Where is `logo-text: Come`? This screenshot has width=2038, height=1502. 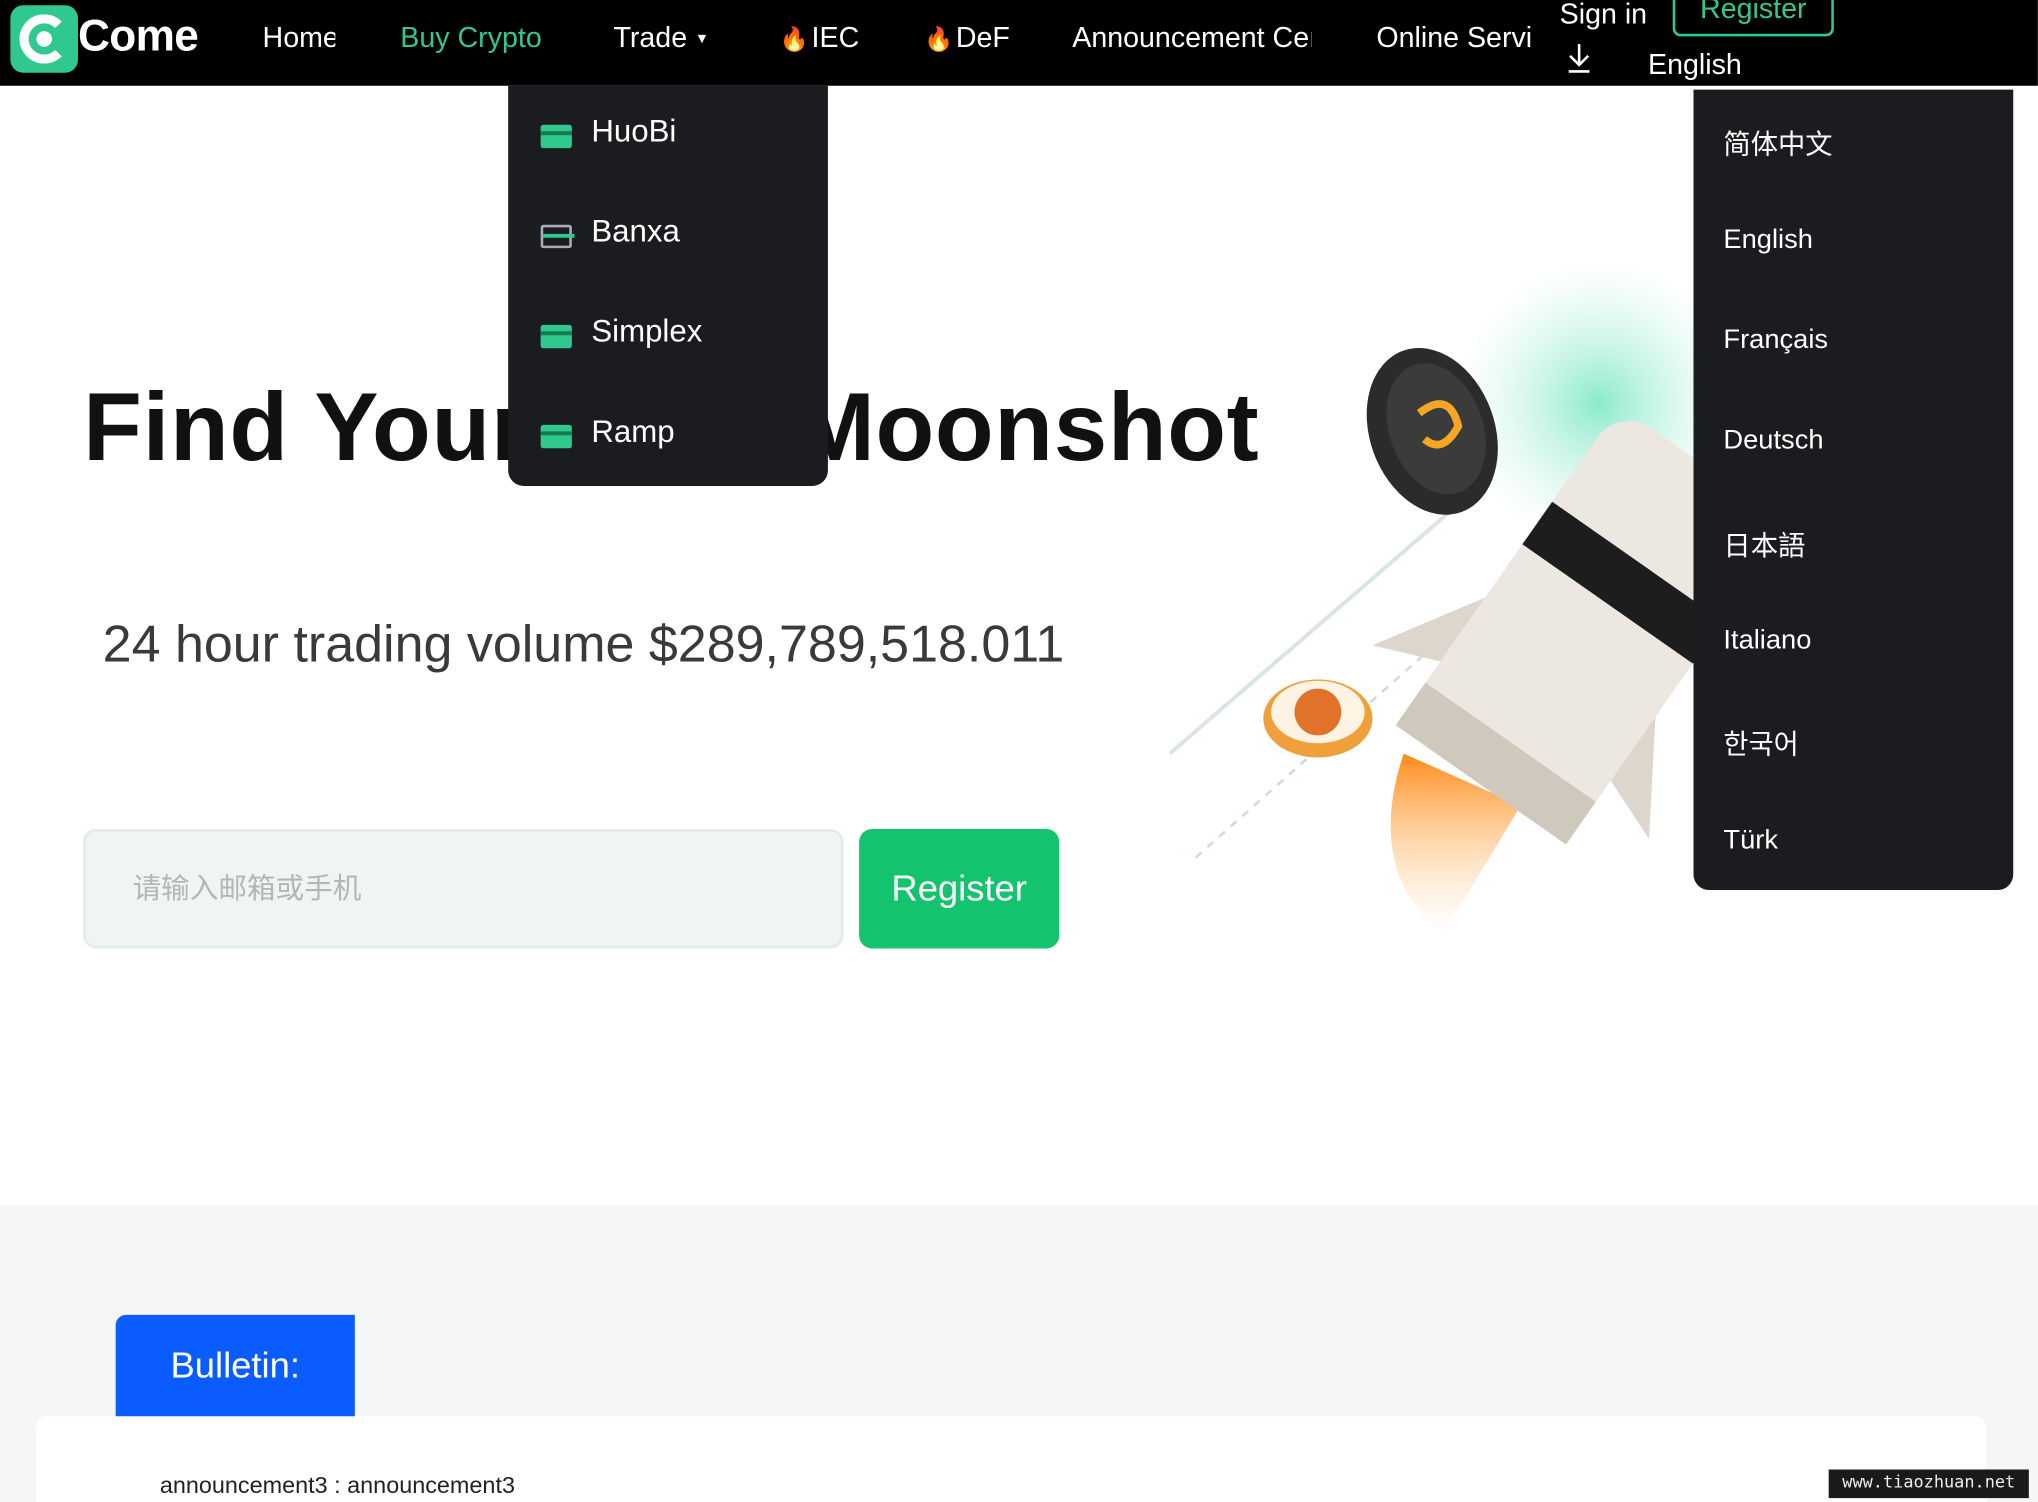
logo-text: Come is located at coordinates (138, 37).